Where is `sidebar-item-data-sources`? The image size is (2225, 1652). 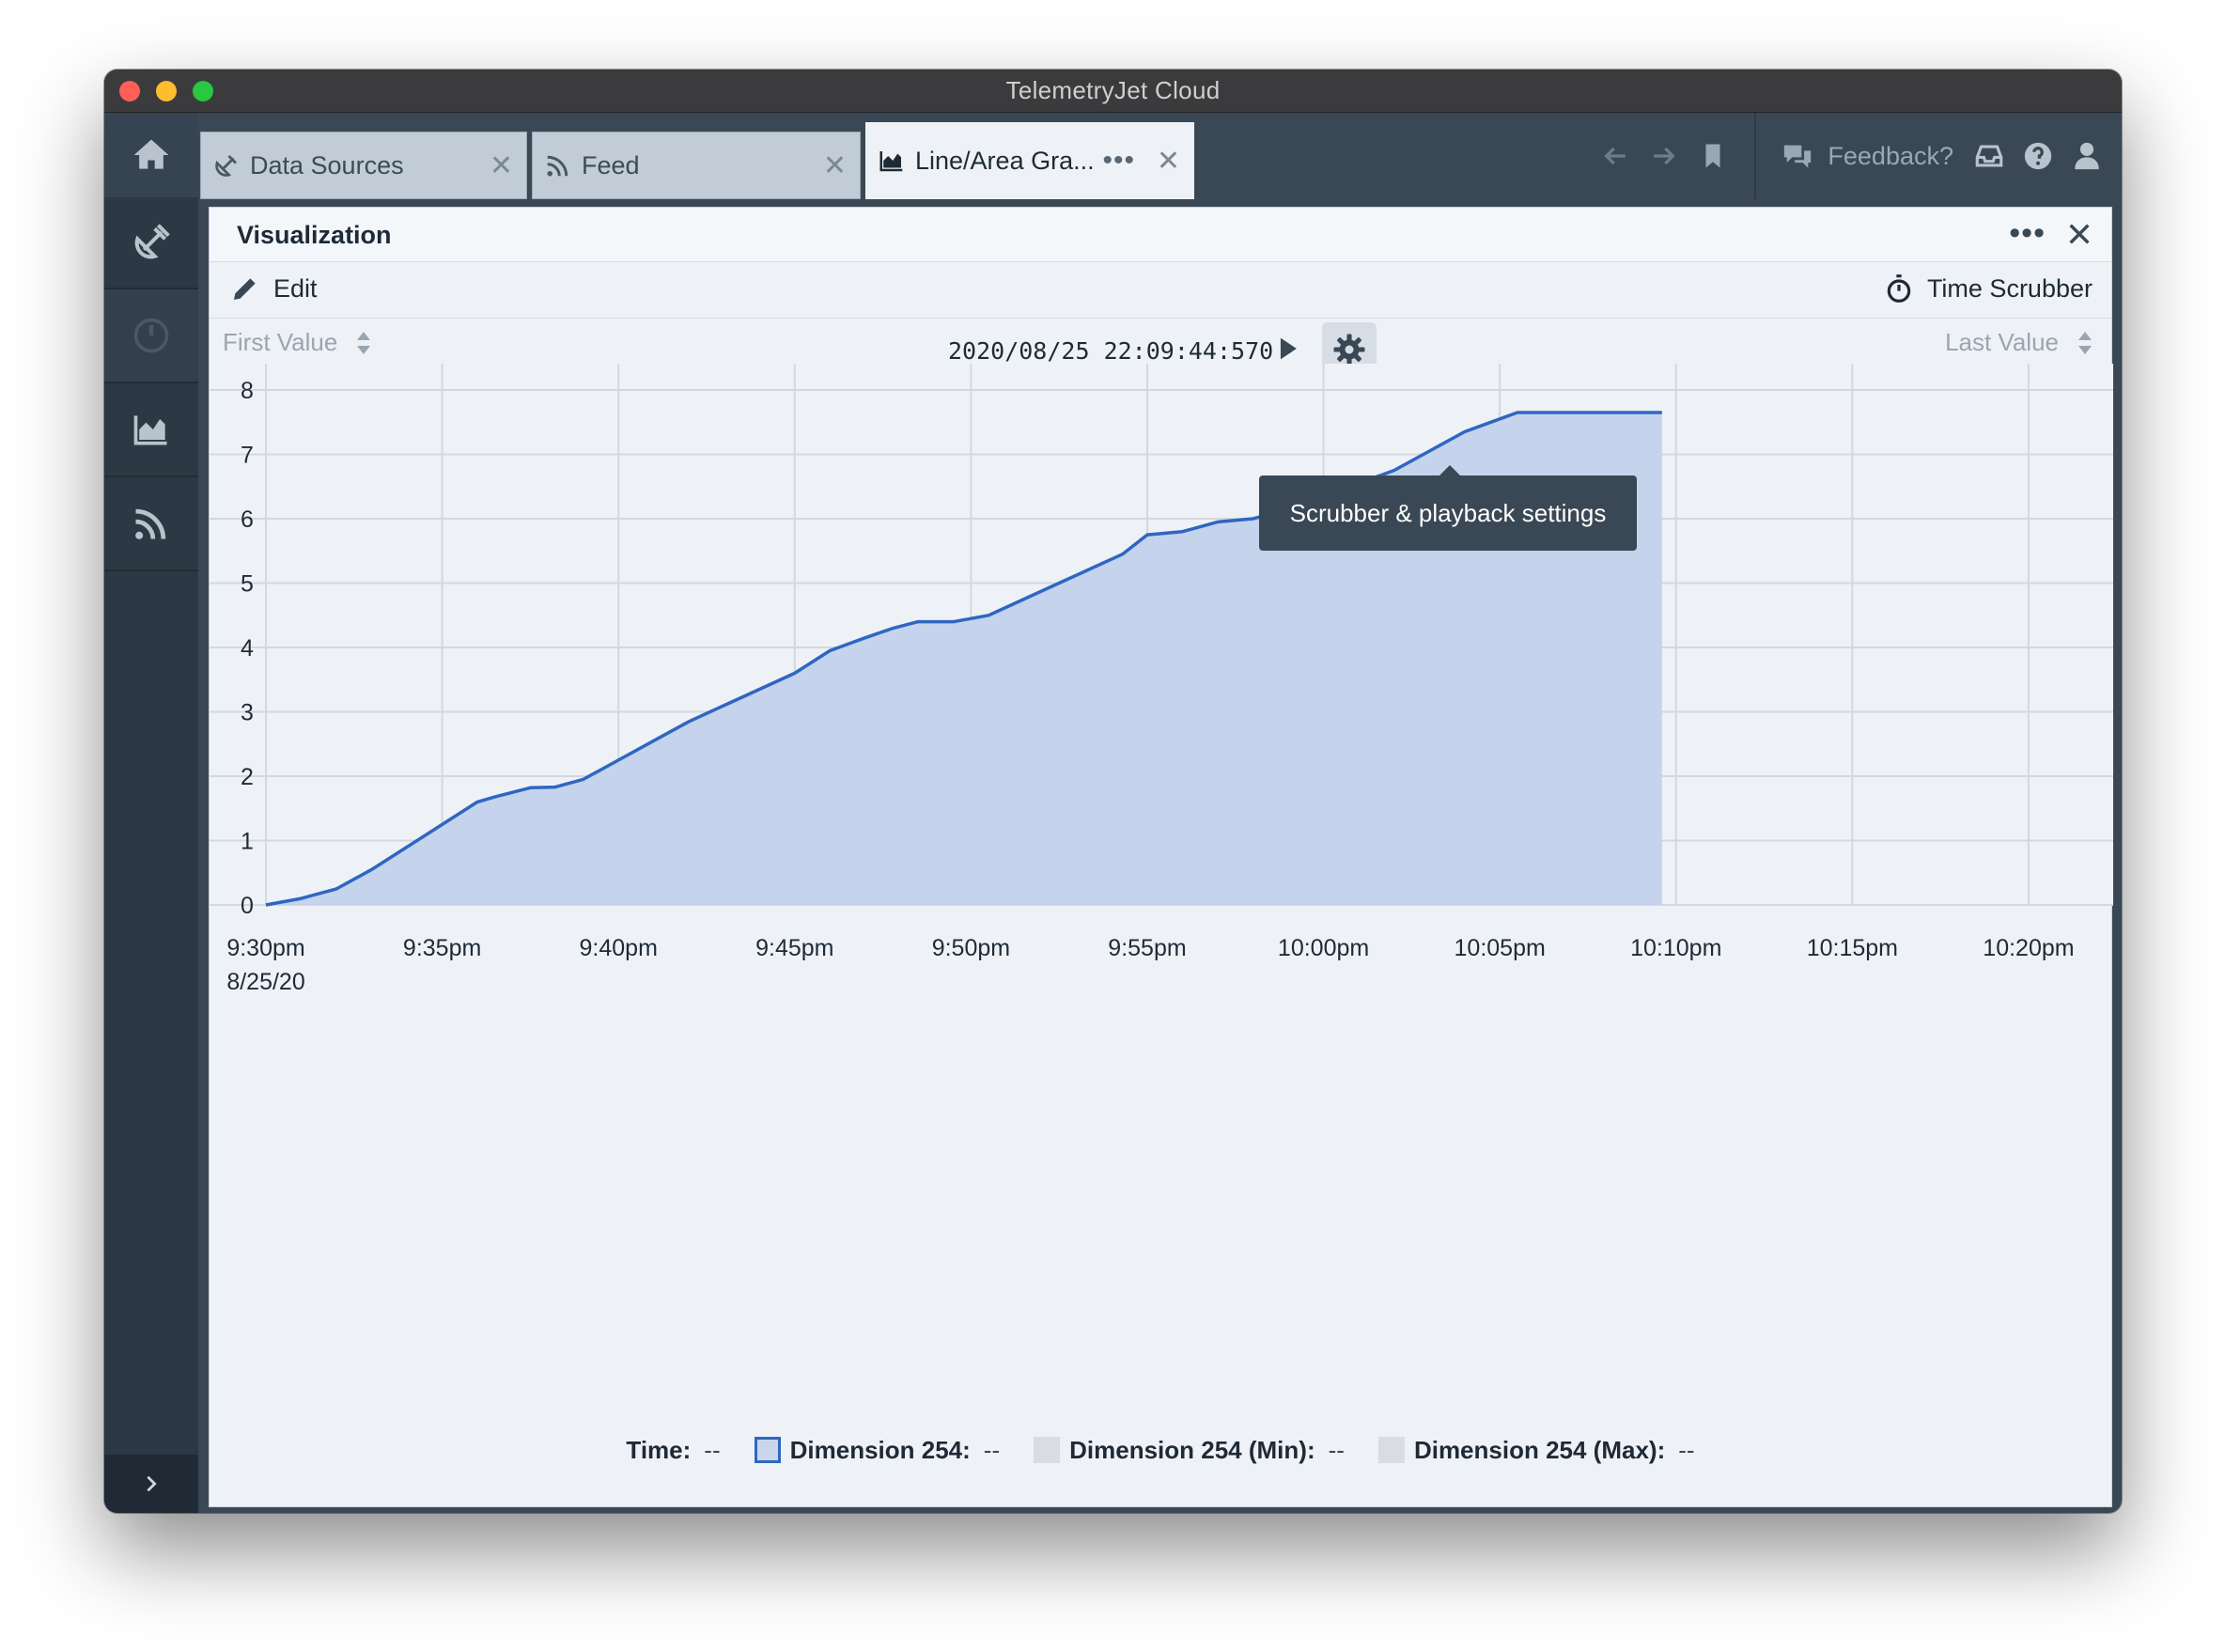
sidebar-item-data-sources is located at coordinates (151, 243).